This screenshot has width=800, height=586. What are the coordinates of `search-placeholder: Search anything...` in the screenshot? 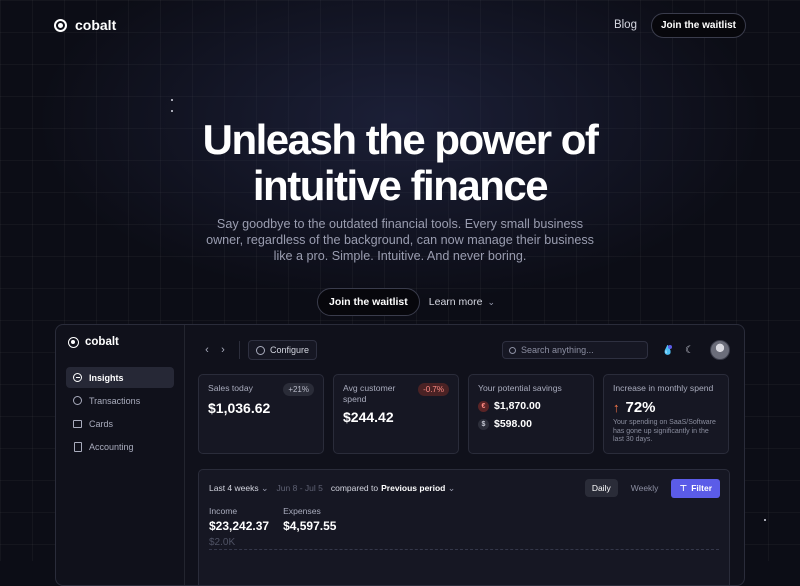 It's located at (557, 350).